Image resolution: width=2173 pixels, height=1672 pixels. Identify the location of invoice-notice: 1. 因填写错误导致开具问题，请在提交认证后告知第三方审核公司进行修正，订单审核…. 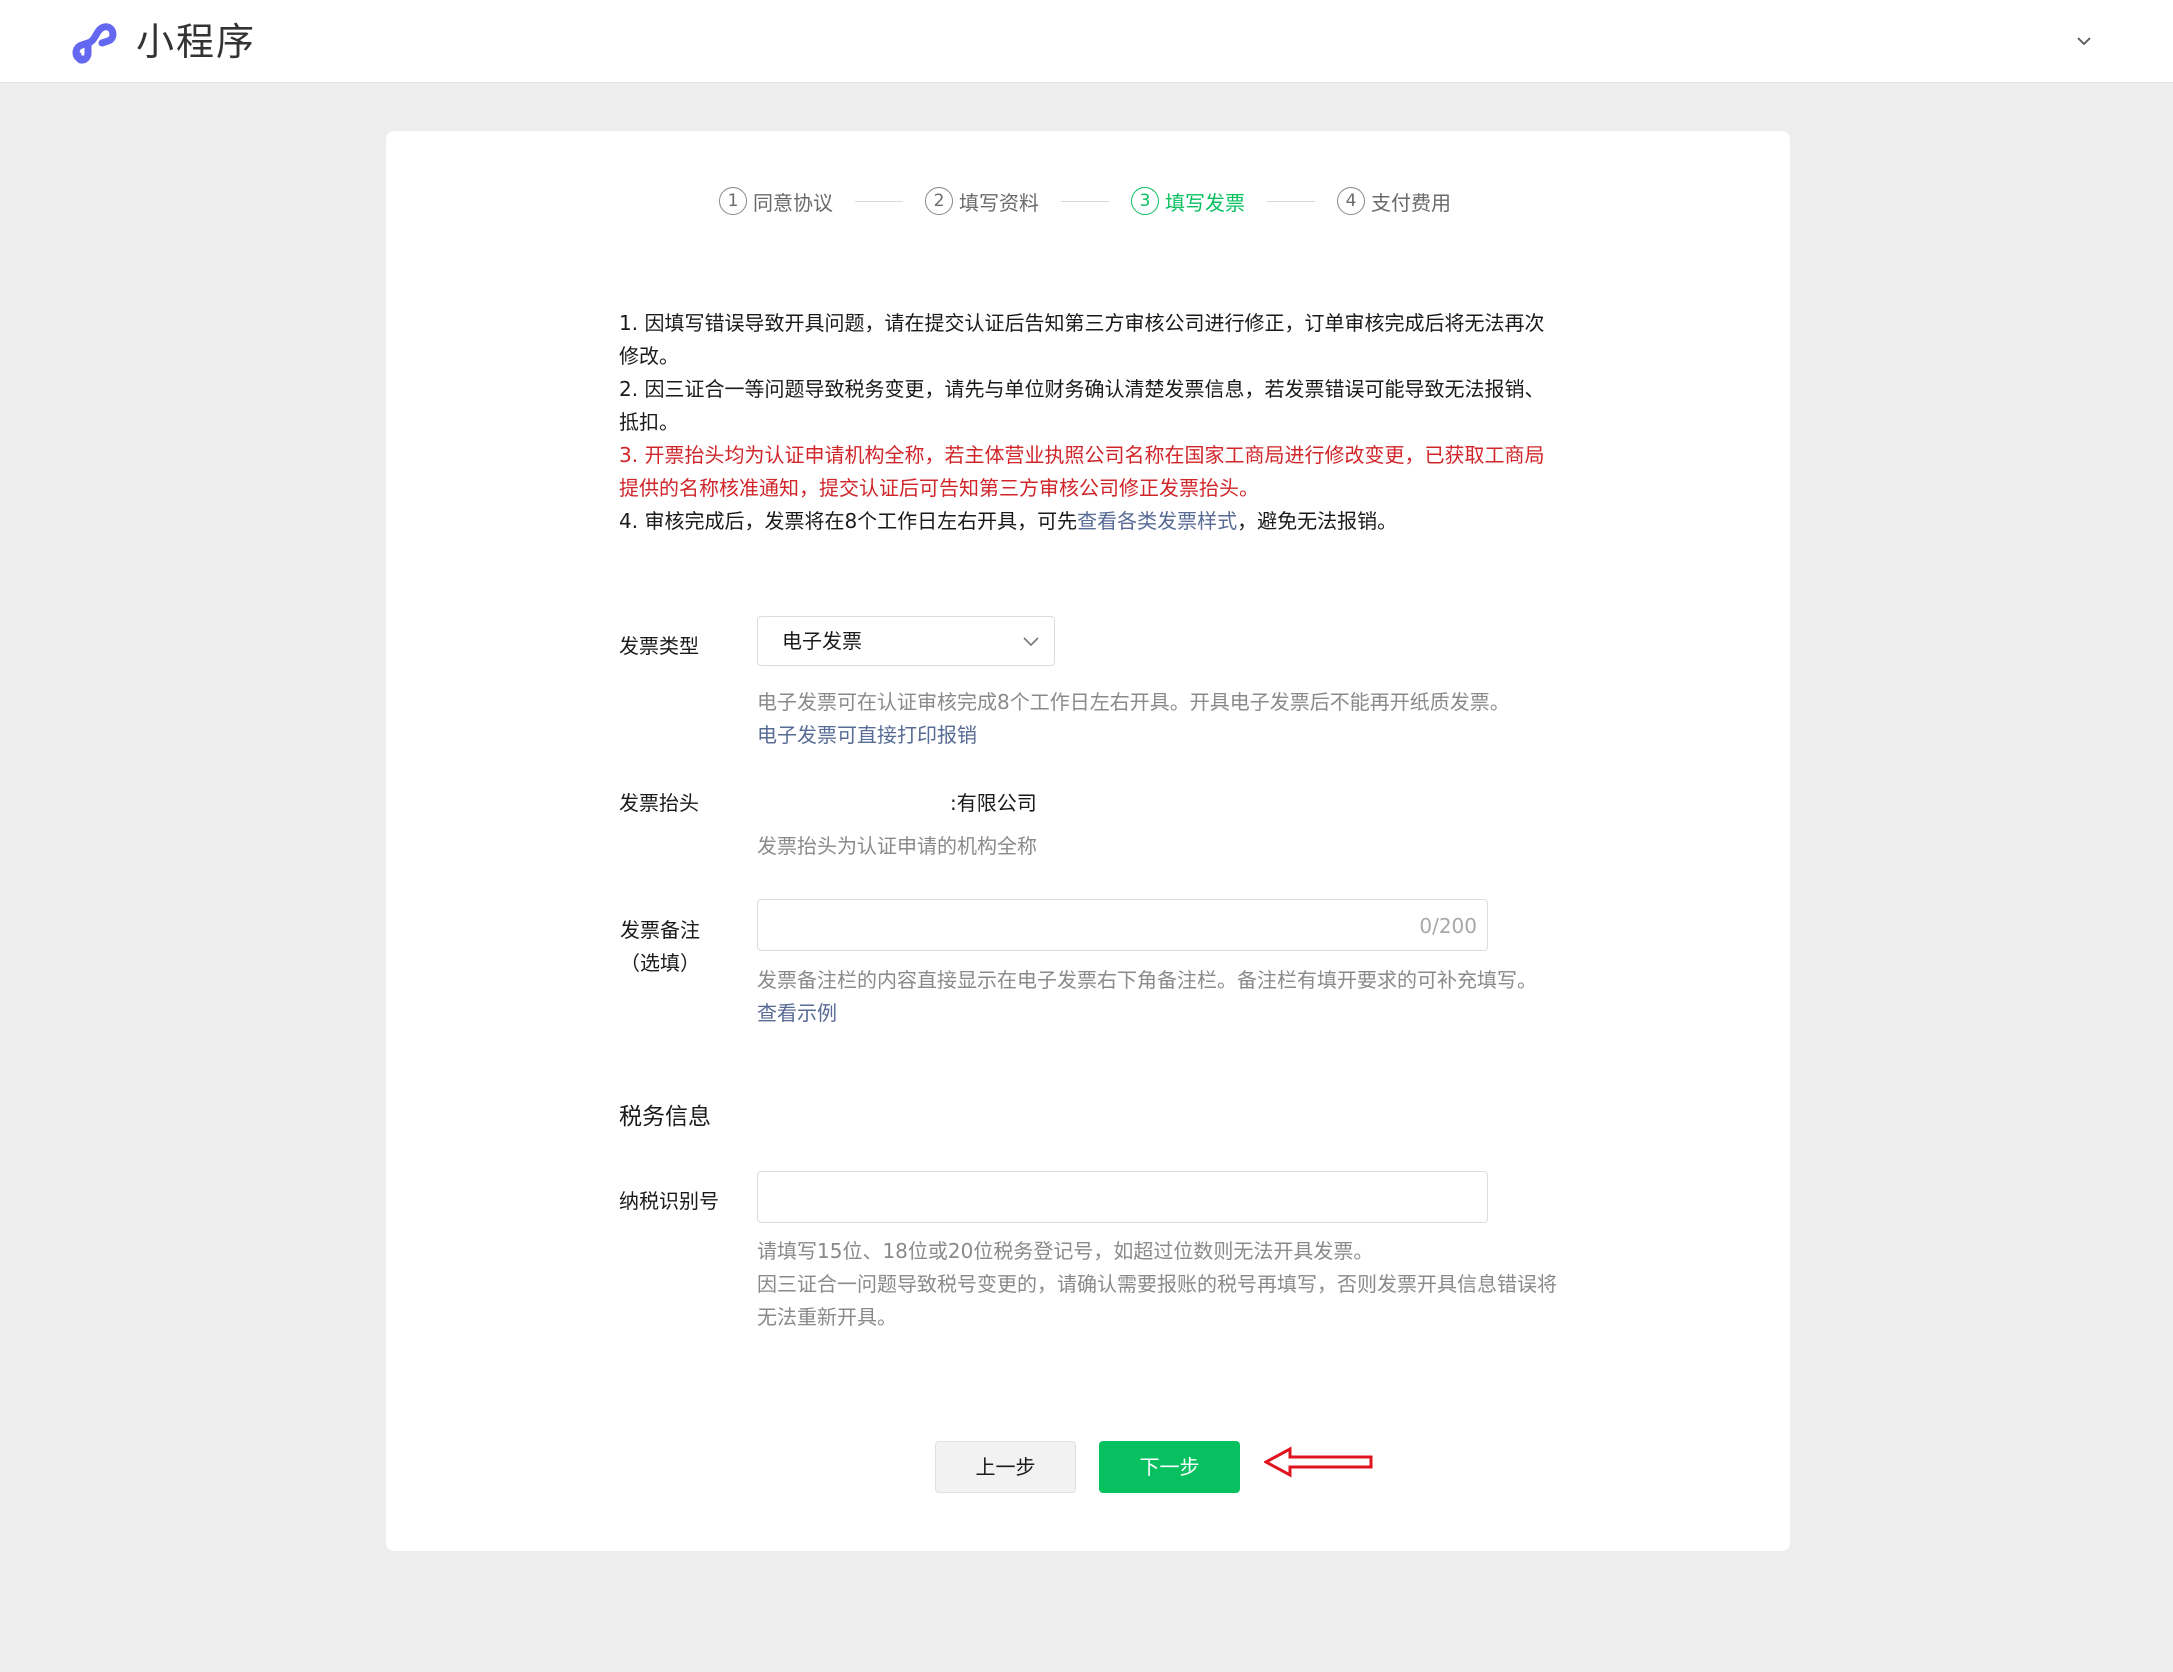
(1089, 422).